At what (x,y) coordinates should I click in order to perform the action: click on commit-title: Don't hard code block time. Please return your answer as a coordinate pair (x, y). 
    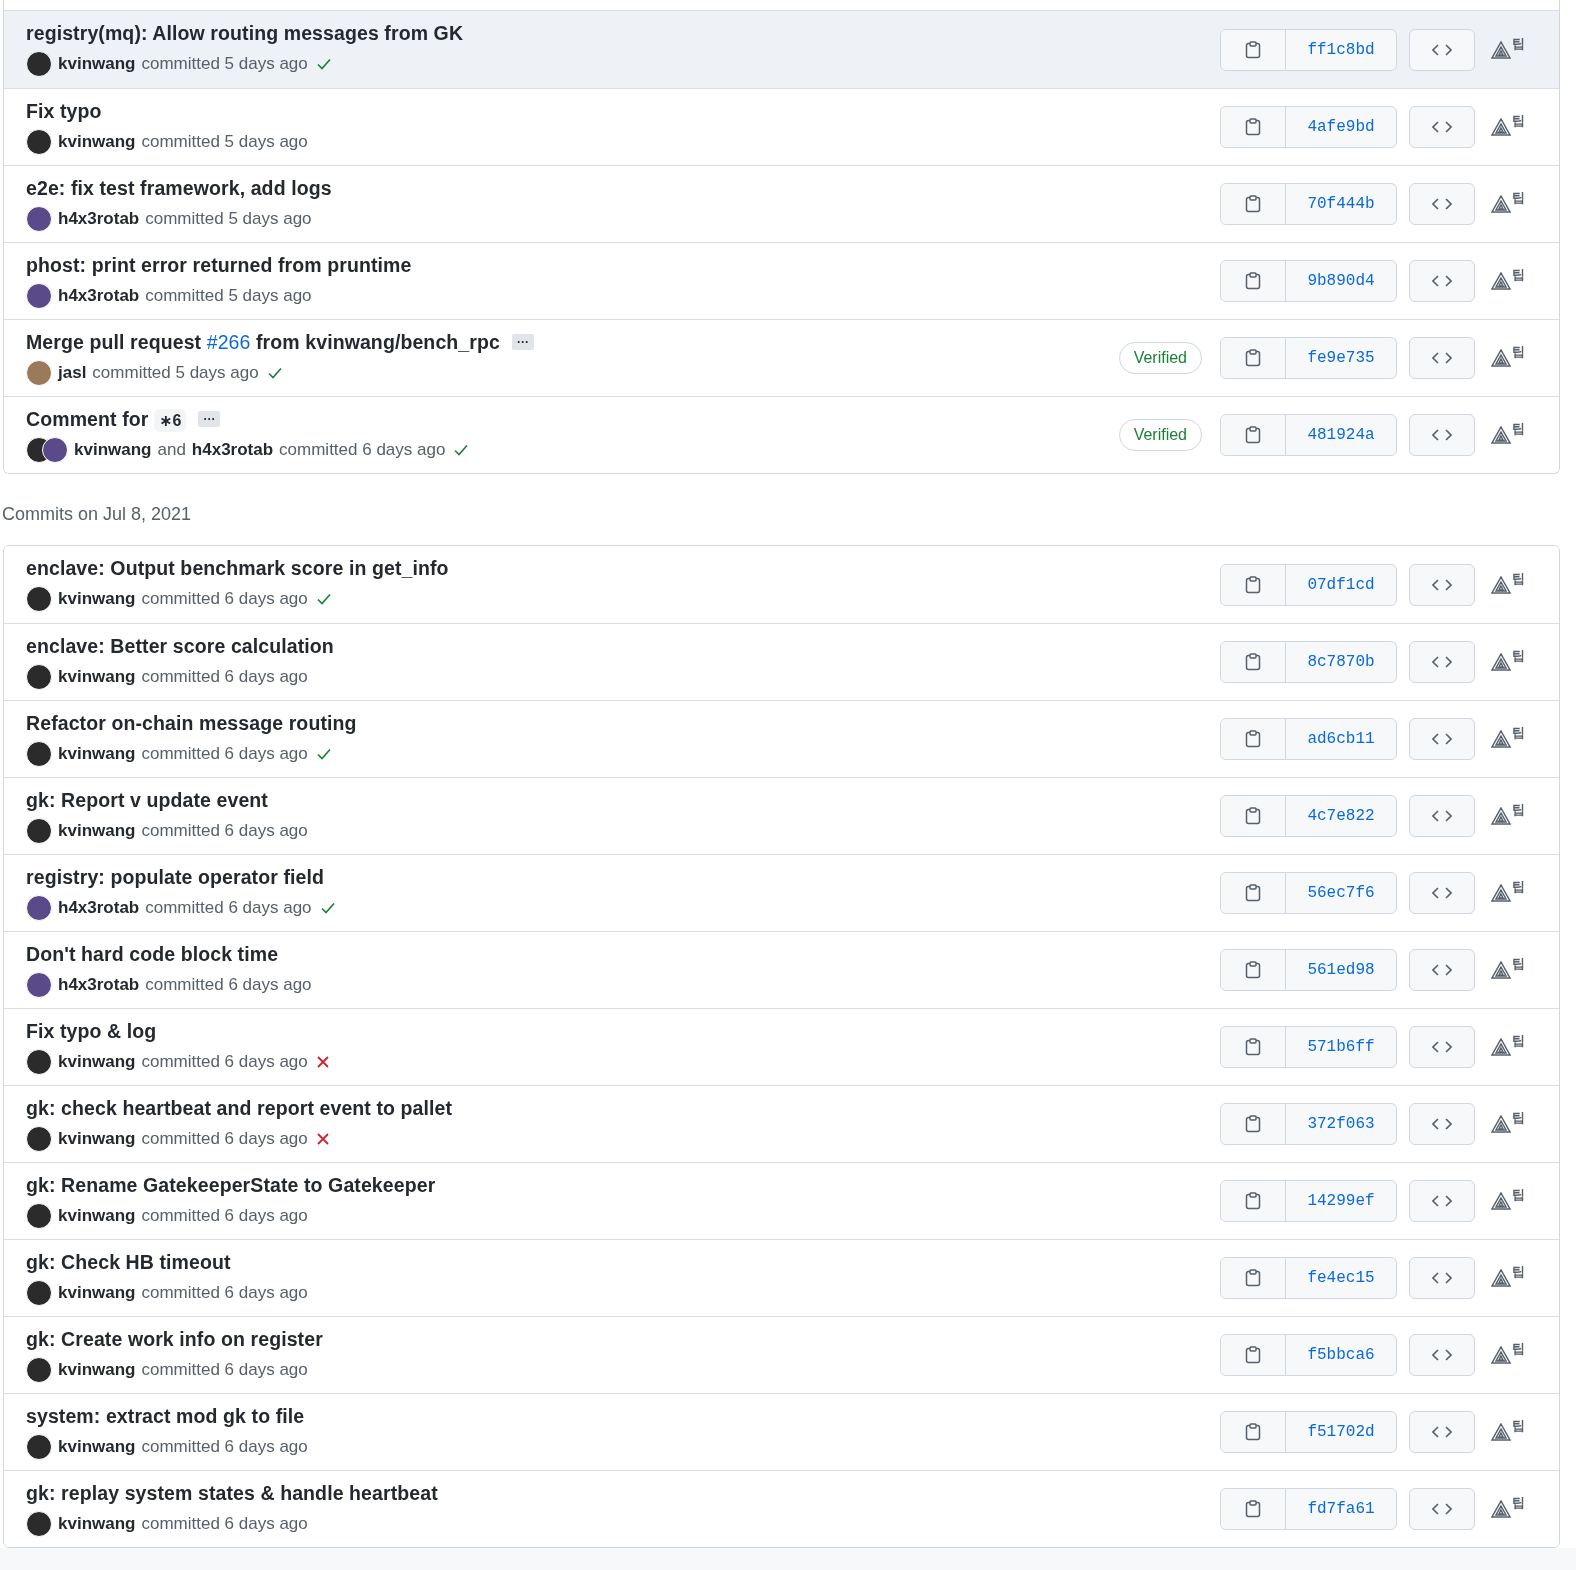
    Looking at the image, I should click on (152, 954).